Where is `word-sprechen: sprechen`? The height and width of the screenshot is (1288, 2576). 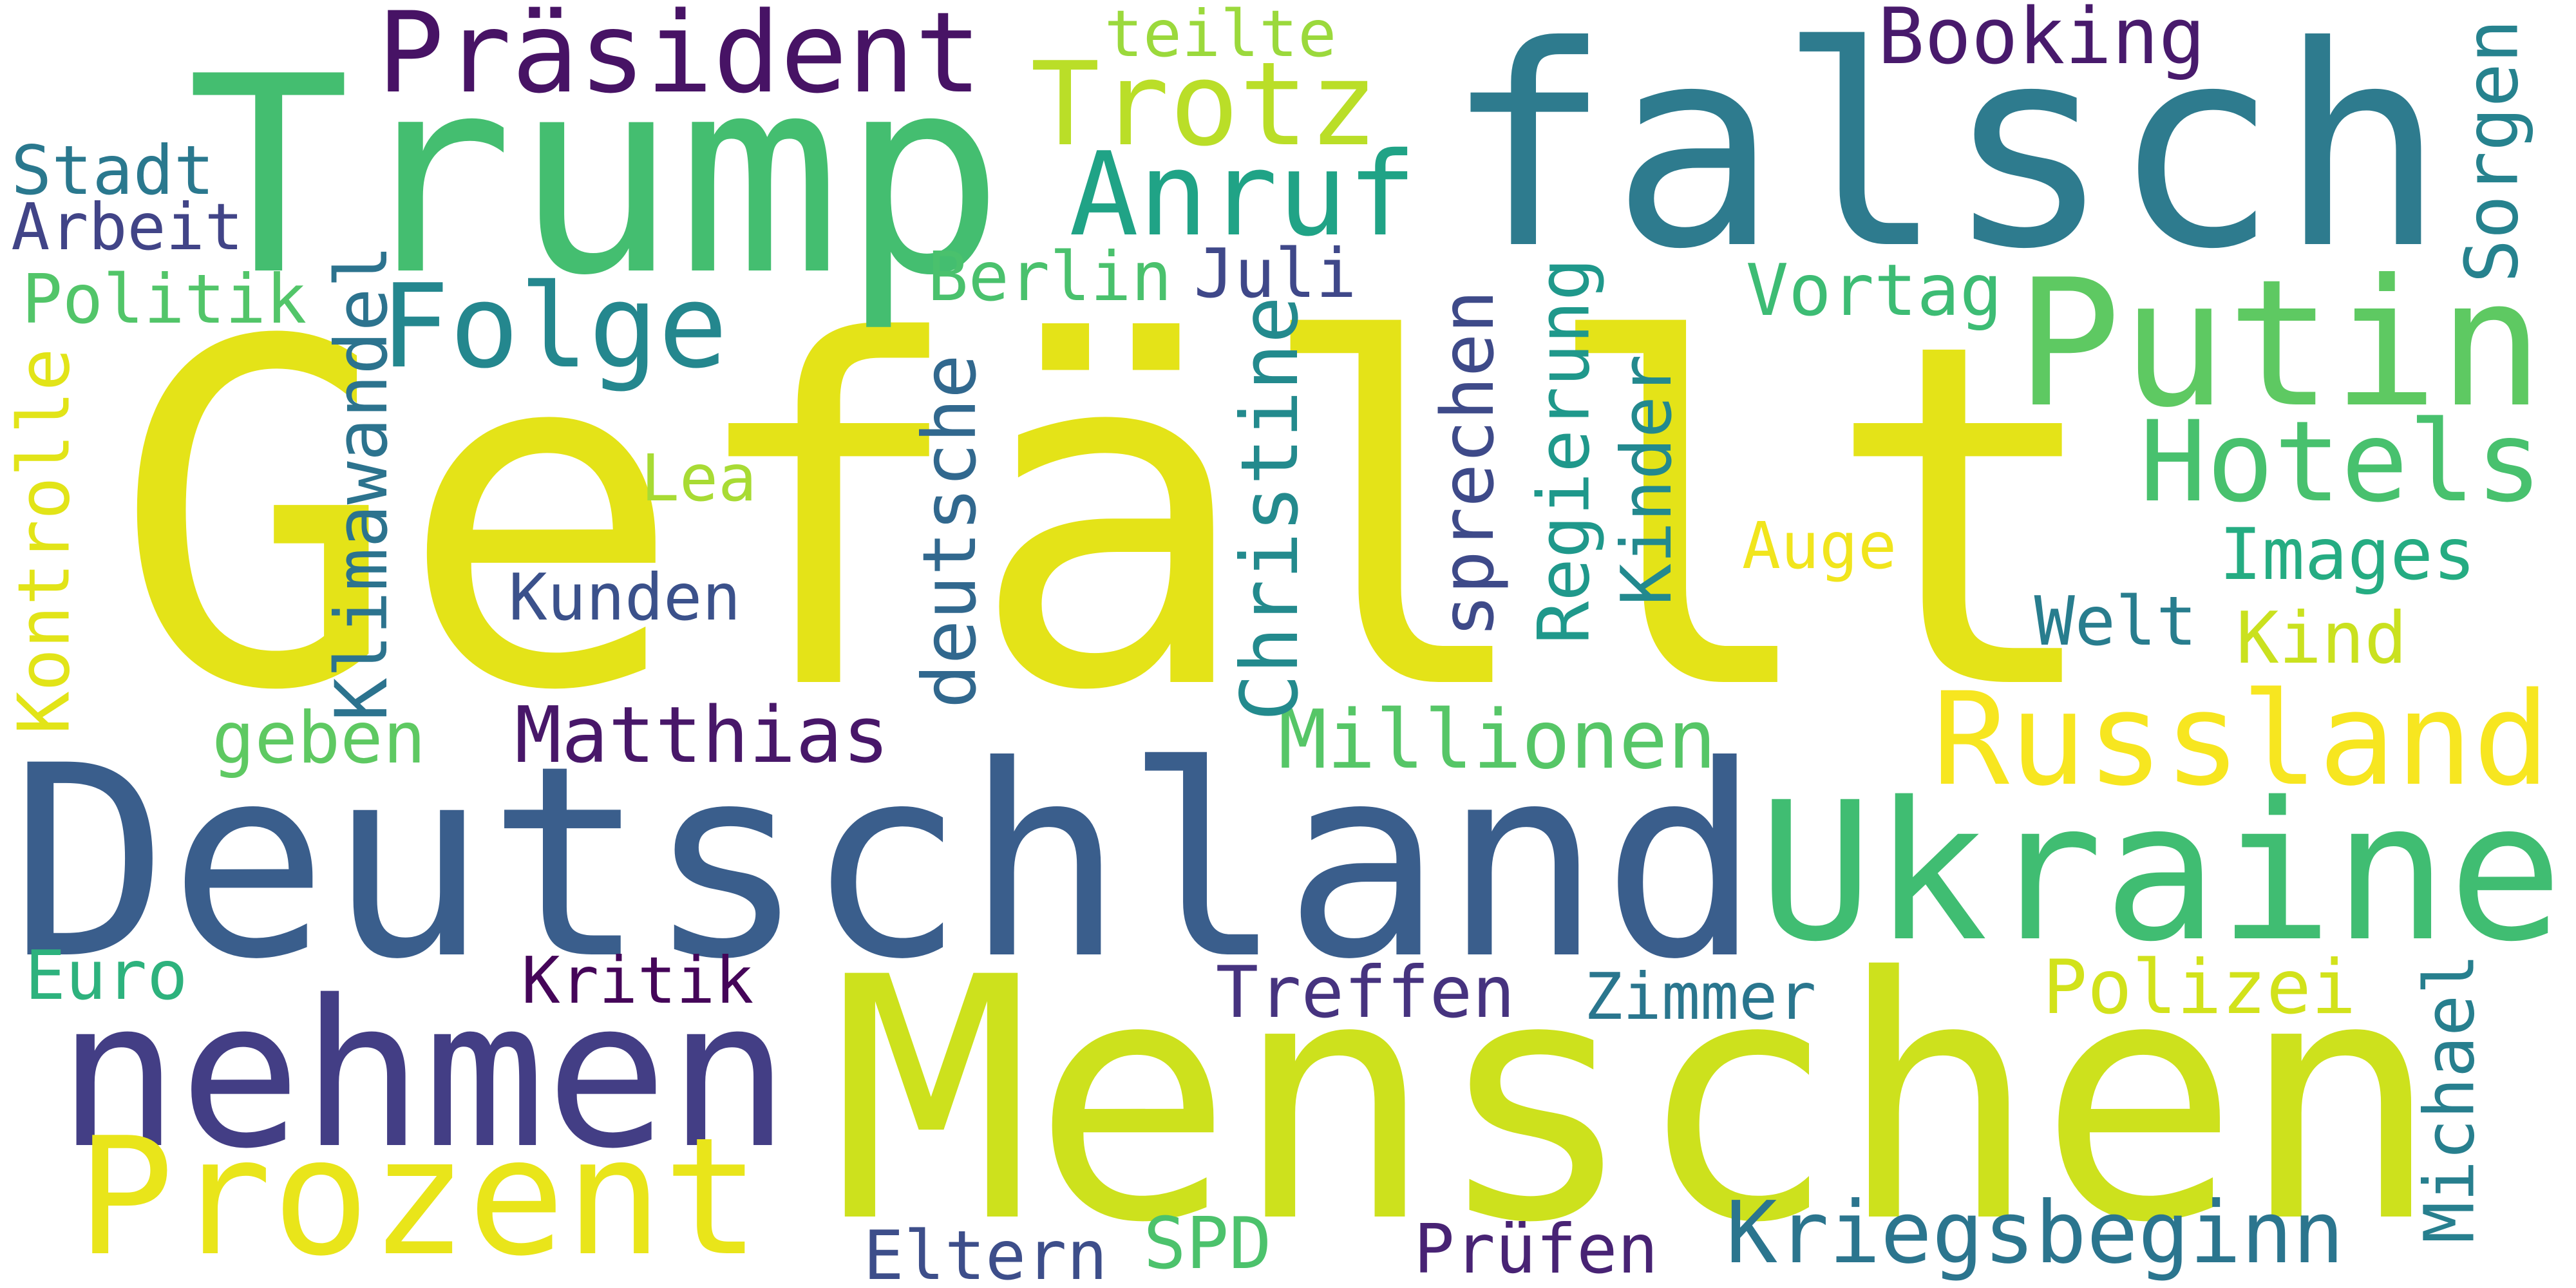 word-sprechen: sprechen is located at coordinates (1468, 463).